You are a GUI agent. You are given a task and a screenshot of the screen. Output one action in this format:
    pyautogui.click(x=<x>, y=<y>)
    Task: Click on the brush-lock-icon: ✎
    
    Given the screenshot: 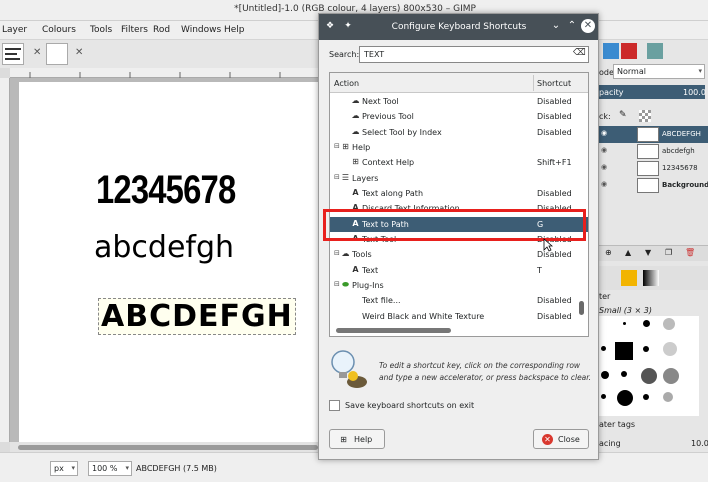 What is the action you would take?
    pyautogui.click(x=623, y=115)
    